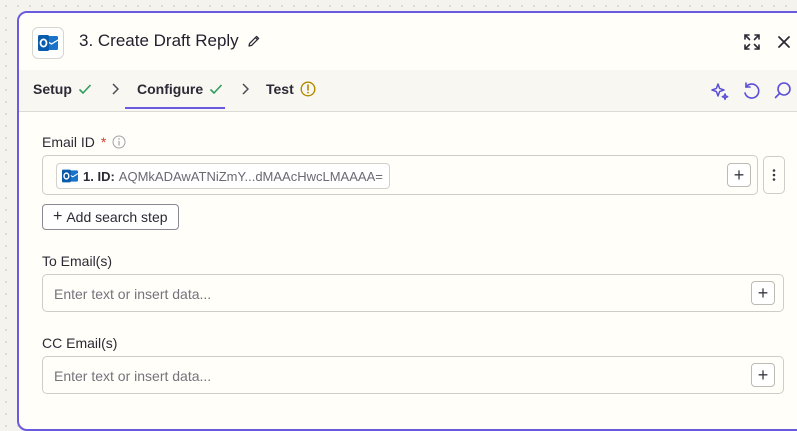  I want to click on panel-header: 3. Create Draft Reply, so click(408, 42).